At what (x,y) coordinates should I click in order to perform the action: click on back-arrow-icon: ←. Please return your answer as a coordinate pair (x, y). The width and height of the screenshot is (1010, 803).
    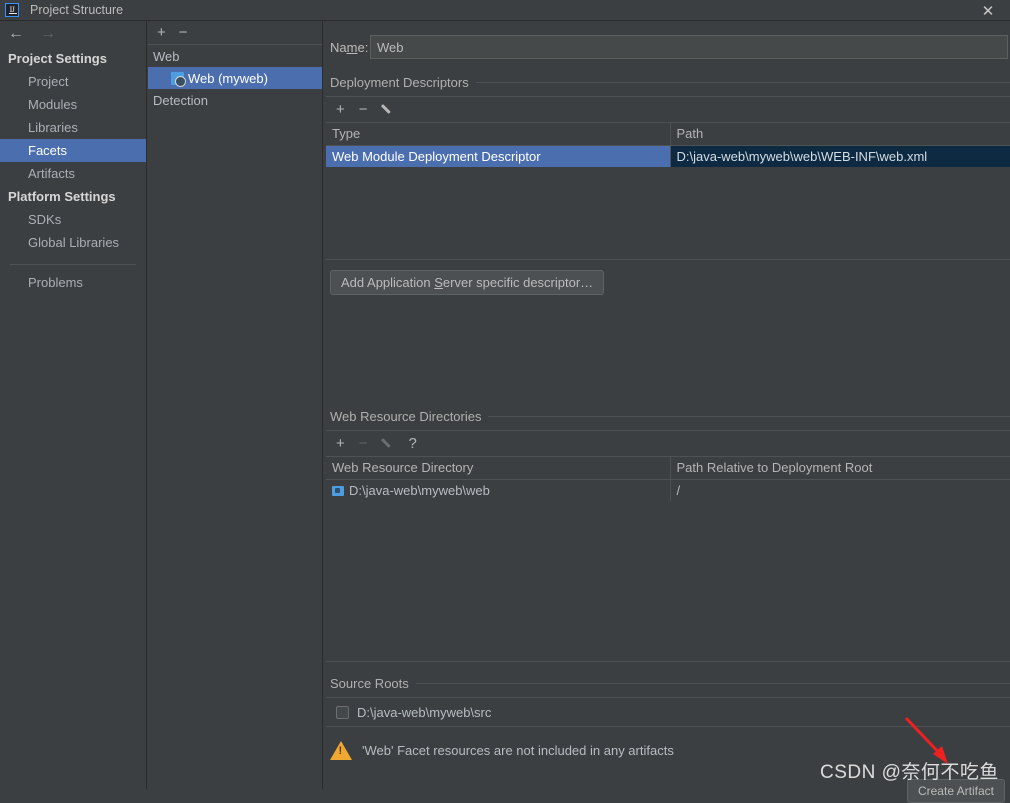
    Looking at the image, I should click on (16, 34).